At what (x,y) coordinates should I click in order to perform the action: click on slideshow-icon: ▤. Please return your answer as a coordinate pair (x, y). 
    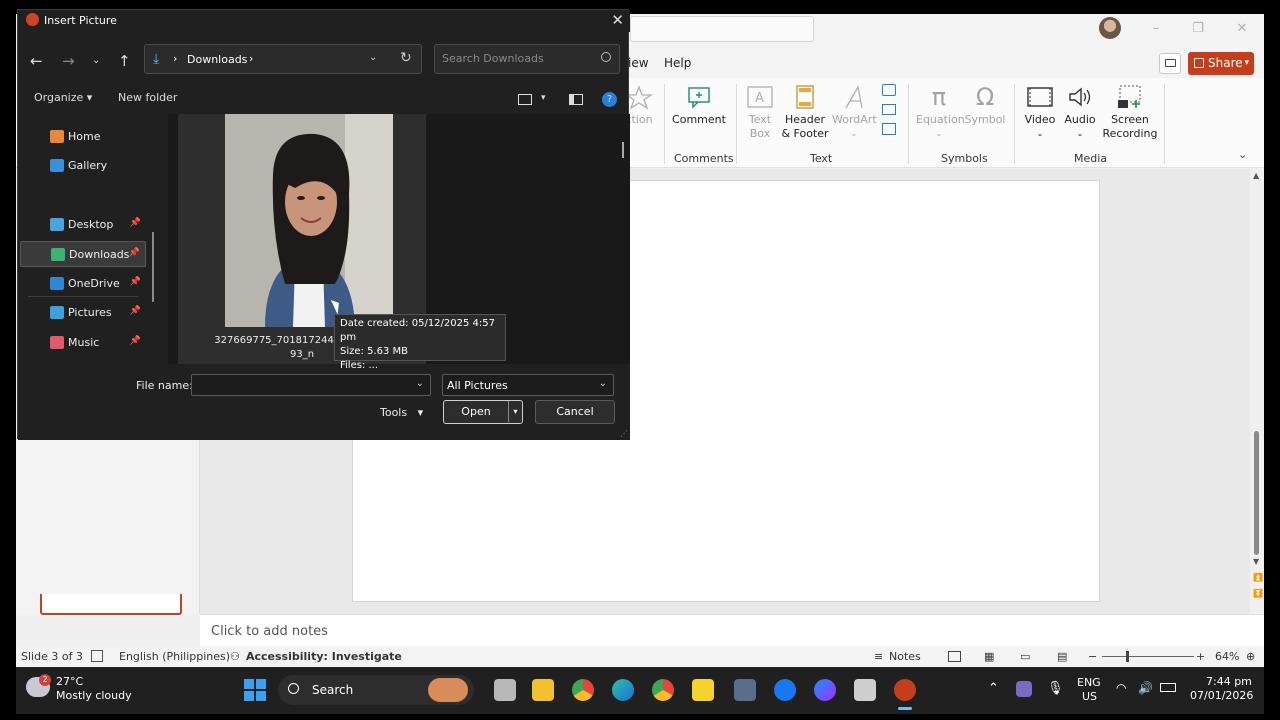
    Looking at the image, I should click on (1062, 656).